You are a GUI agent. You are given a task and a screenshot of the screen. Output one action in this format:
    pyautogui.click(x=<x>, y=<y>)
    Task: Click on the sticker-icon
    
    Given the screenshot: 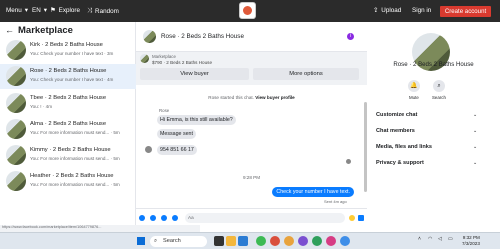 What is the action you would take?
    pyautogui.click(x=164, y=218)
    